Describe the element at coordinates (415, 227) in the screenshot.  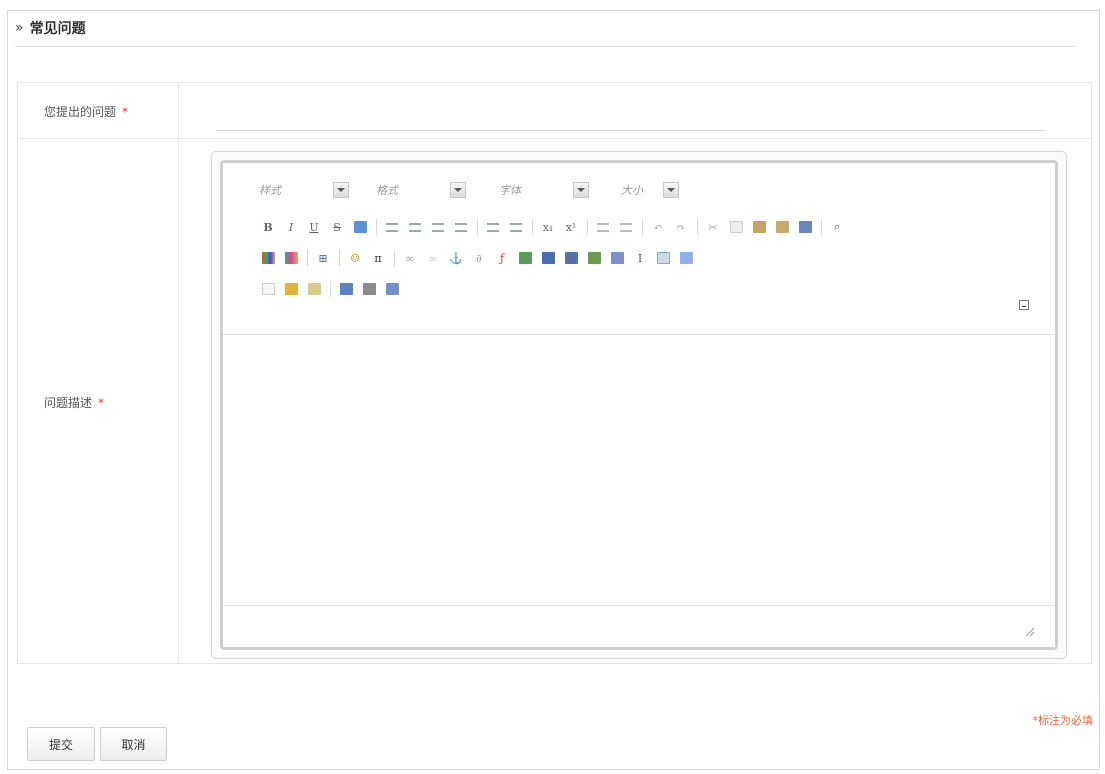
I see `align-center-icon` at that location.